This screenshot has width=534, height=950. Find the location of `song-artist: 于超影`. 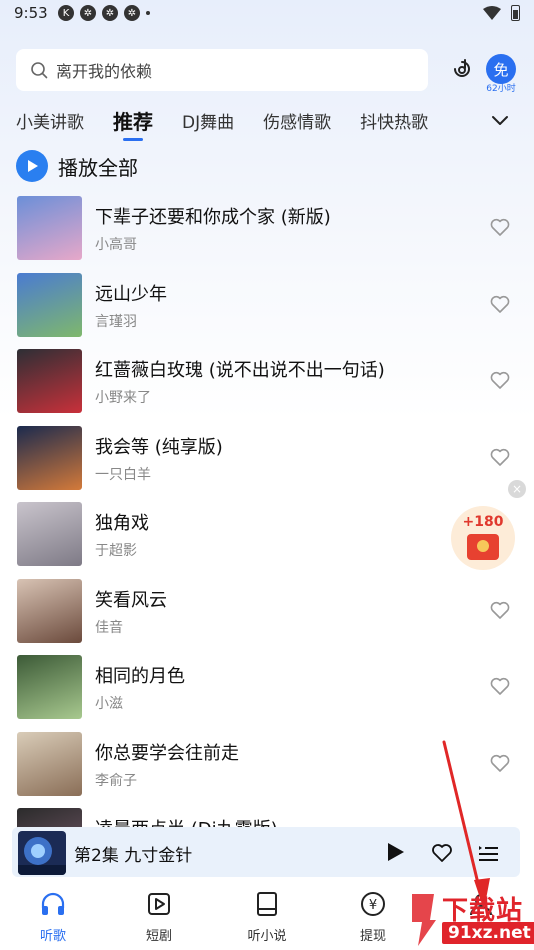

song-artist: 于超影 is located at coordinates (116, 551).